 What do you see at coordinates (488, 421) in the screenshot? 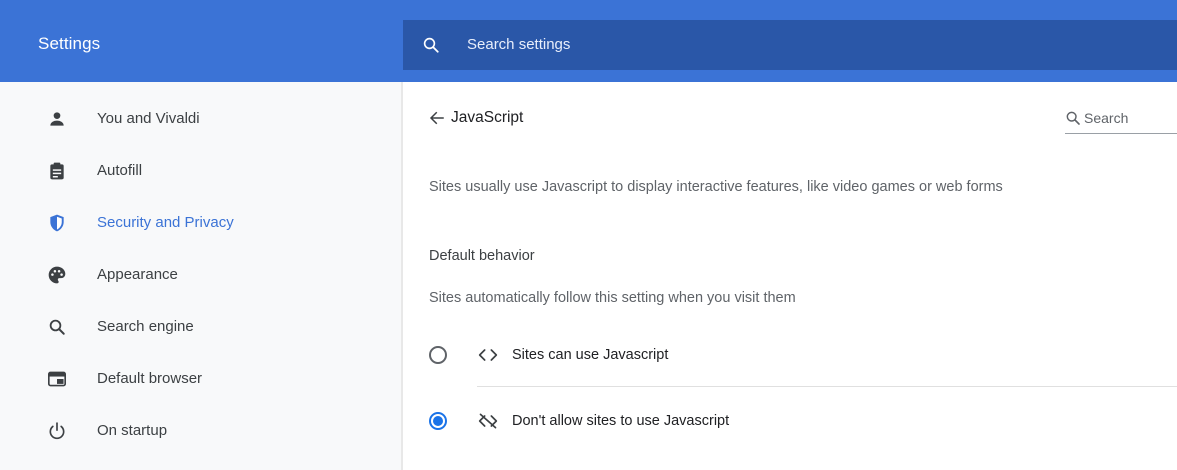
I see `code-off-icon` at bounding box center [488, 421].